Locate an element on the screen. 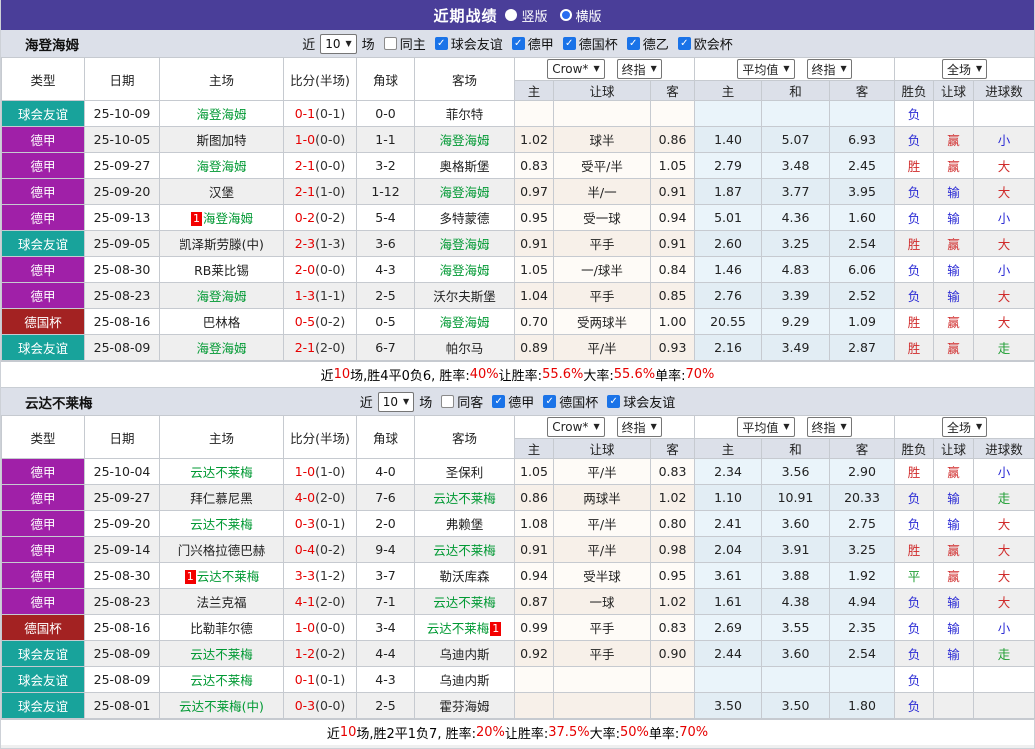  same-venue-label: 同主 is located at coordinates (413, 43).